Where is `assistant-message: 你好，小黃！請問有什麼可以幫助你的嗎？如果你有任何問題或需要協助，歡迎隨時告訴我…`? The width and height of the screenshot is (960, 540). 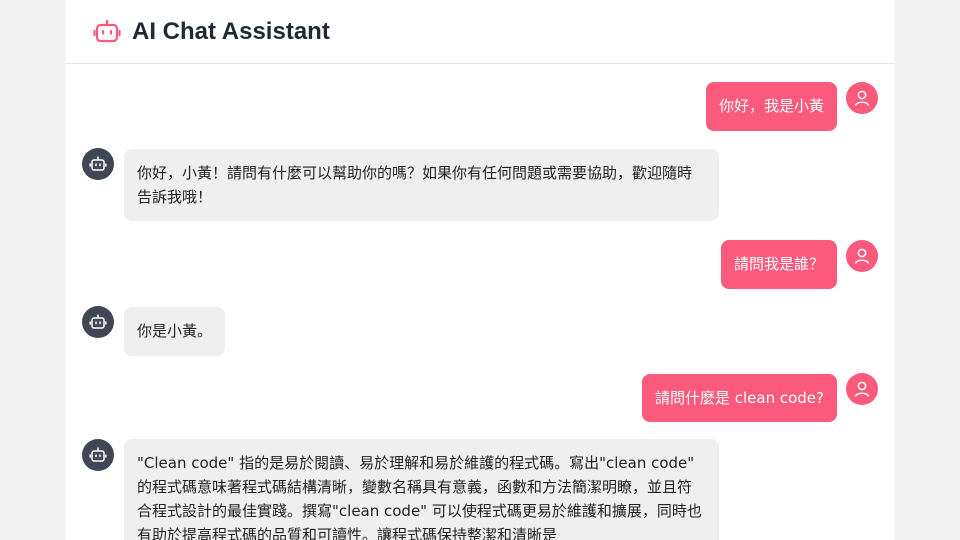 assistant-message: 你好，小黃！請問有什麼可以幫助你的嗎？如果你有任何問題或需要協助，歡迎隨時告訴我… is located at coordinates (421, 185).